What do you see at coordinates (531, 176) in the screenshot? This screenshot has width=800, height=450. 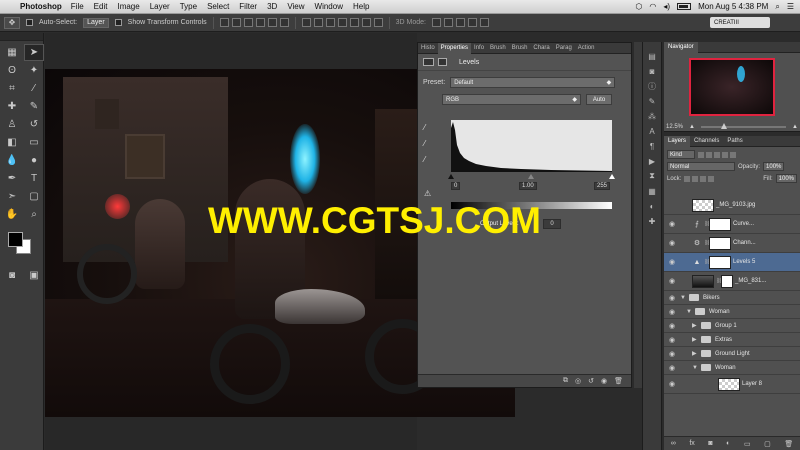 I see `gamma-input-handle` at bounding box center [531, 176].